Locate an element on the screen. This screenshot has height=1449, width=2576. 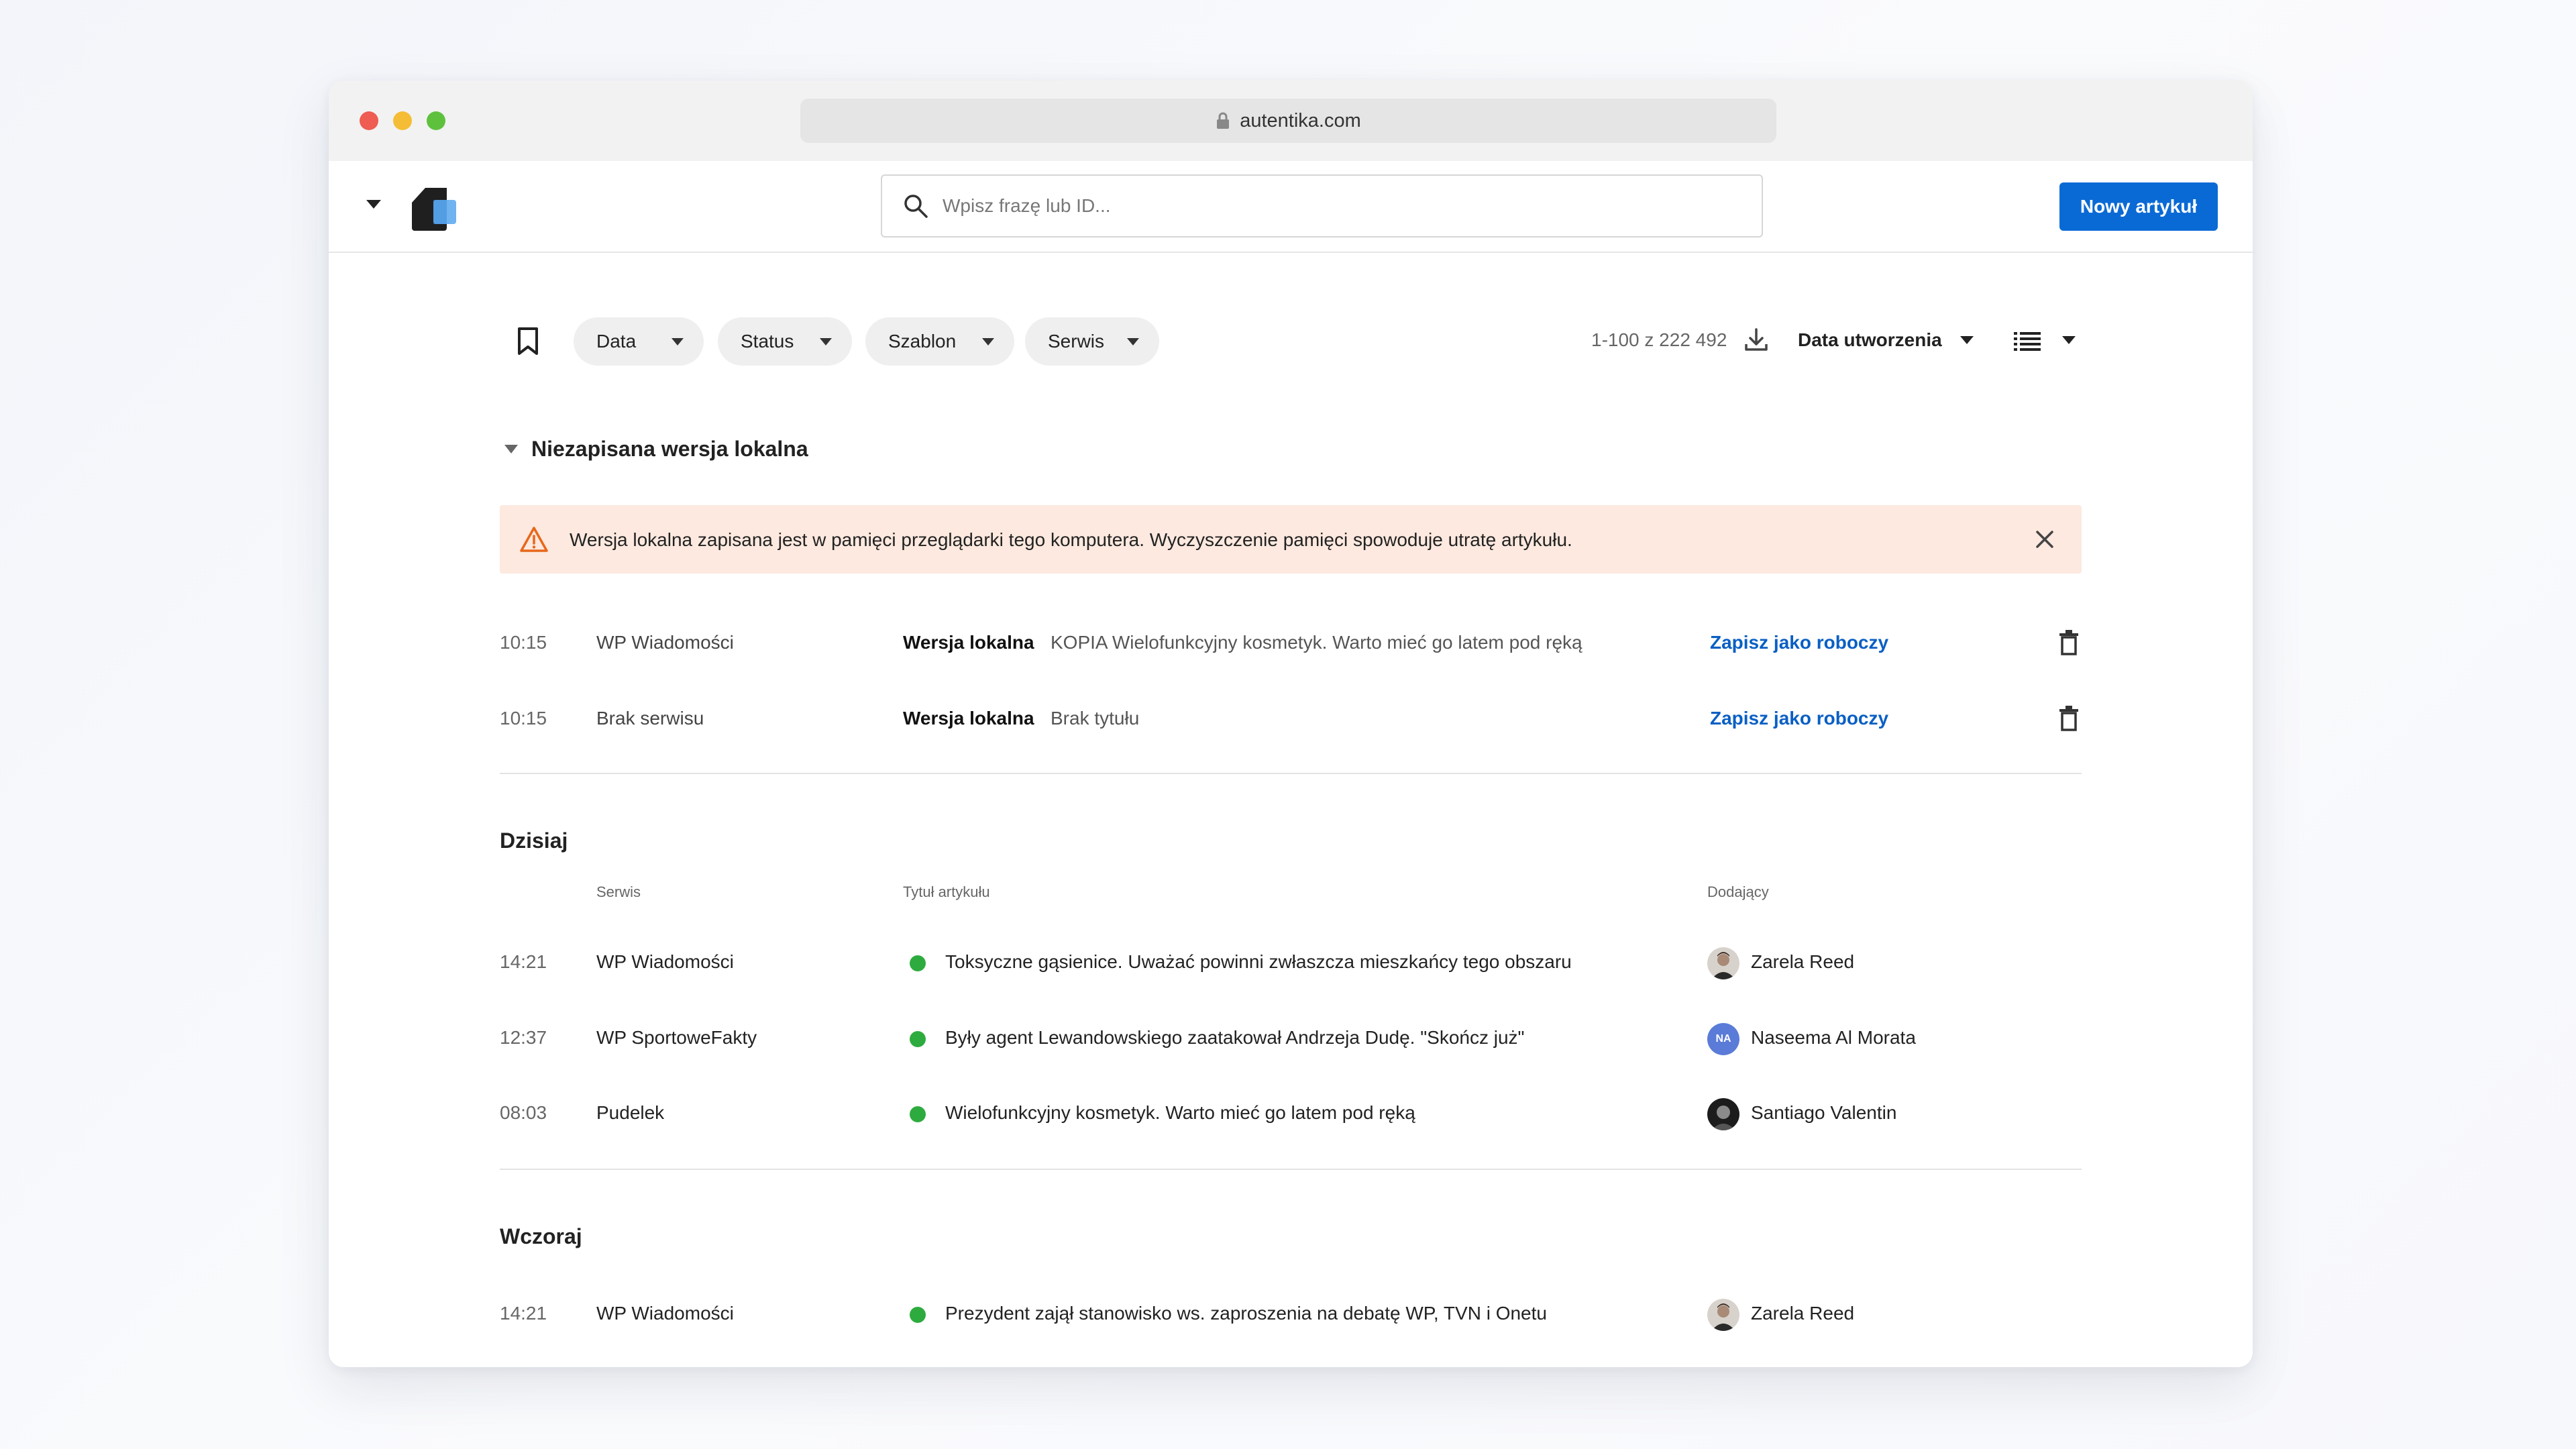
row-serwis: Brak serwisu is located at coordinates (650, 718).